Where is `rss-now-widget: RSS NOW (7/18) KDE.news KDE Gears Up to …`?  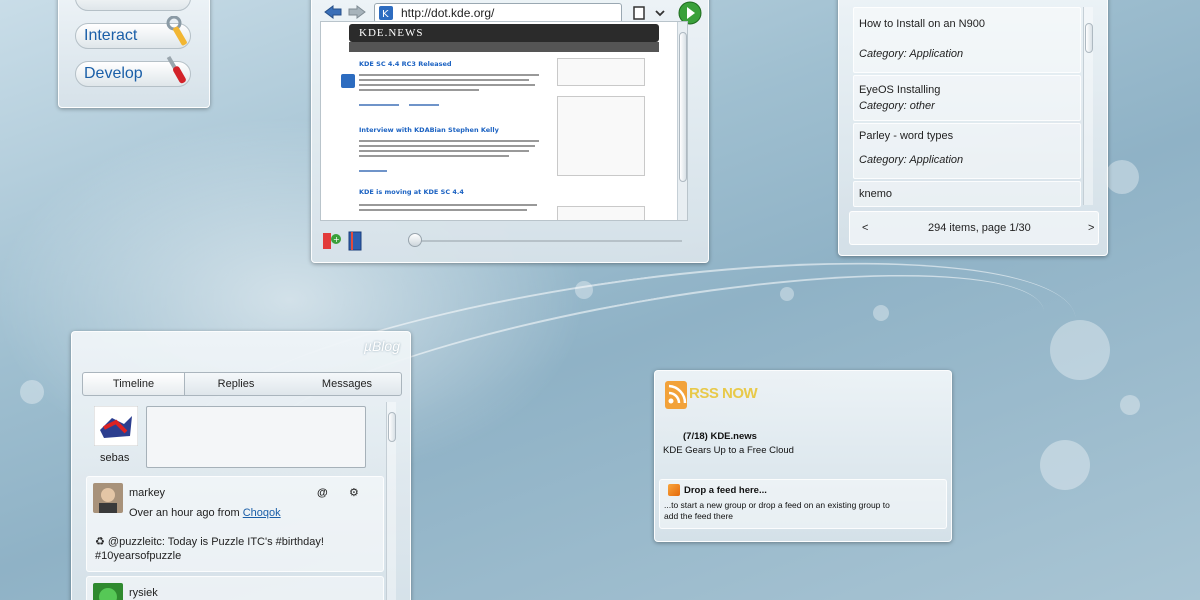 rss-now-widget: RSS NOW (7/18) KDE.news KDE Gears Up to … is located at coordinates (803, 456).